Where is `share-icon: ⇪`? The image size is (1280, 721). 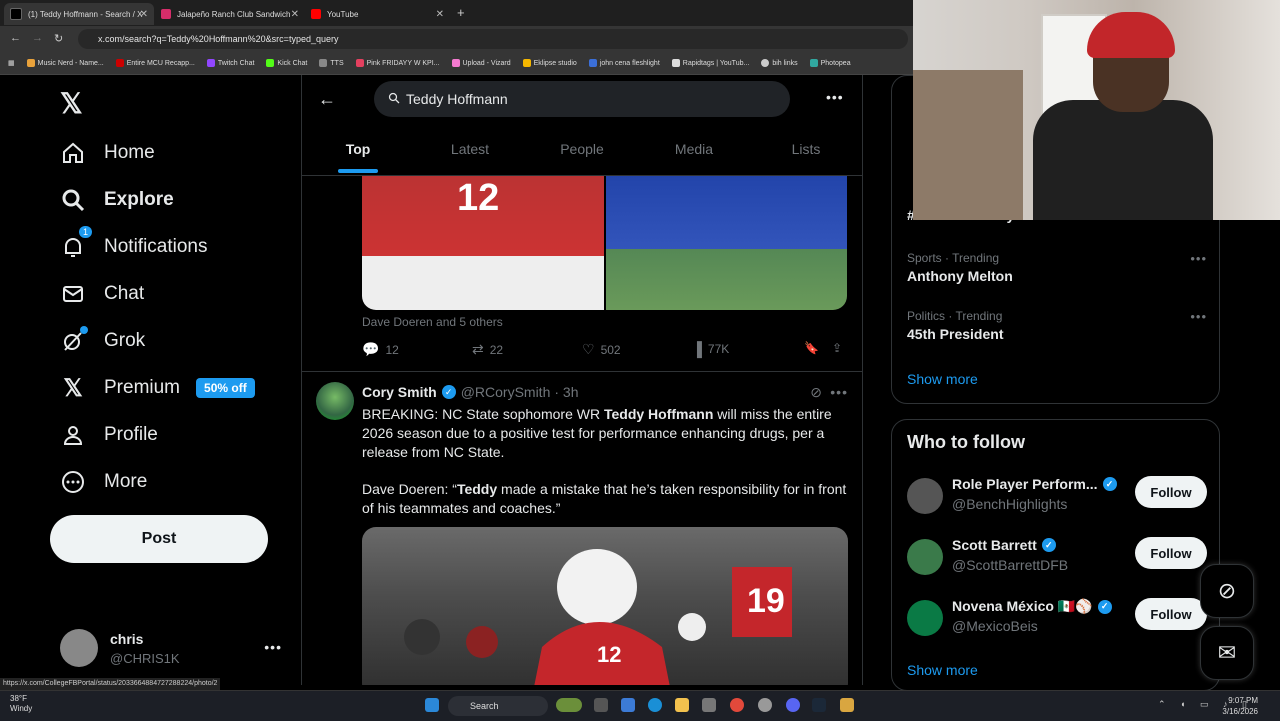 share-icon: ⇪ is located at coordinates (837, 348).